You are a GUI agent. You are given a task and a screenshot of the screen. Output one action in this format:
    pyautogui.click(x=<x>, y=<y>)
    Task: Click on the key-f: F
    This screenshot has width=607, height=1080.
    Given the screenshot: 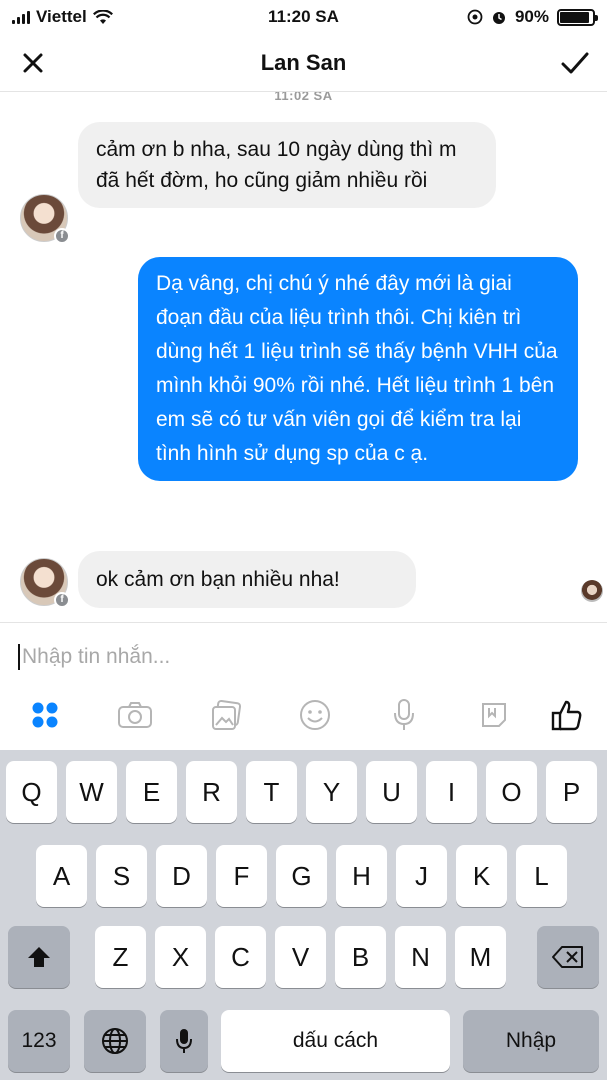 What is the action you would take?
    pyautogui.click(x=241, y=876)
    